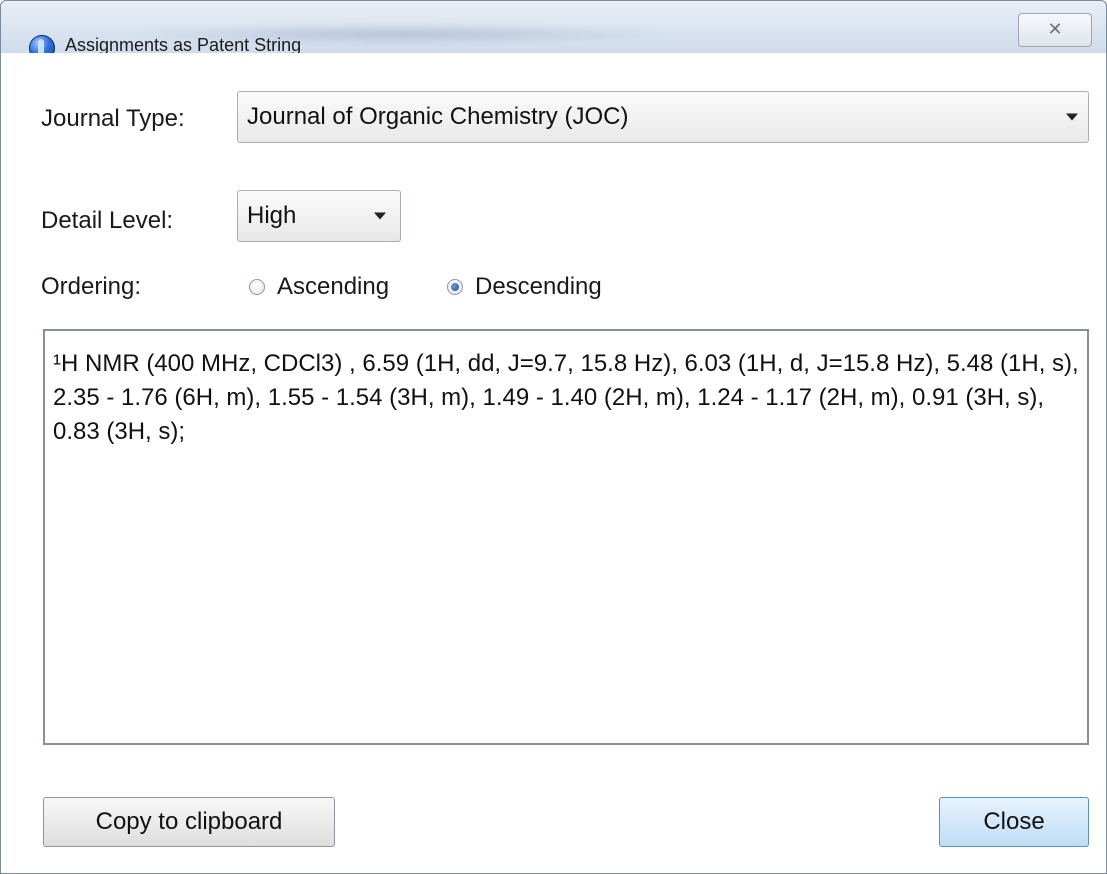  I want to click on close-icon: ✕, so click(1055, 30).